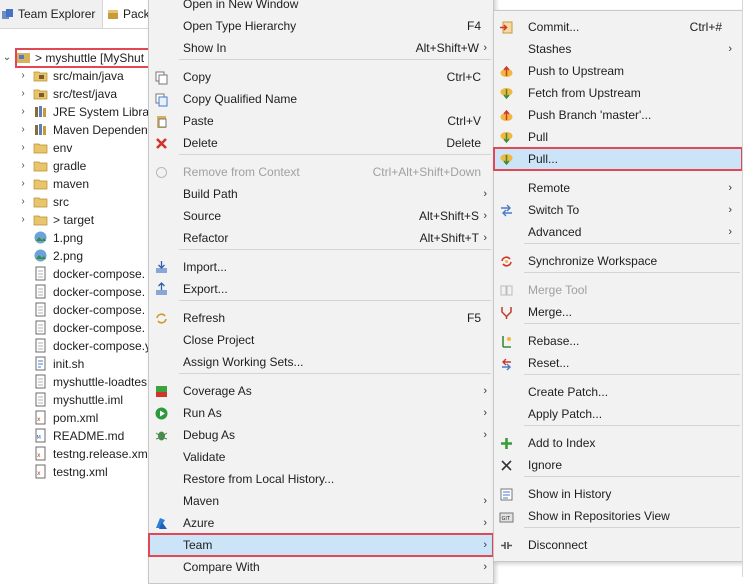  Describe the element at coordinates (321, 238) in the screenshot. I see `context-menu-item-refactor: Refactor Alt+Shift+T ›` at that location.